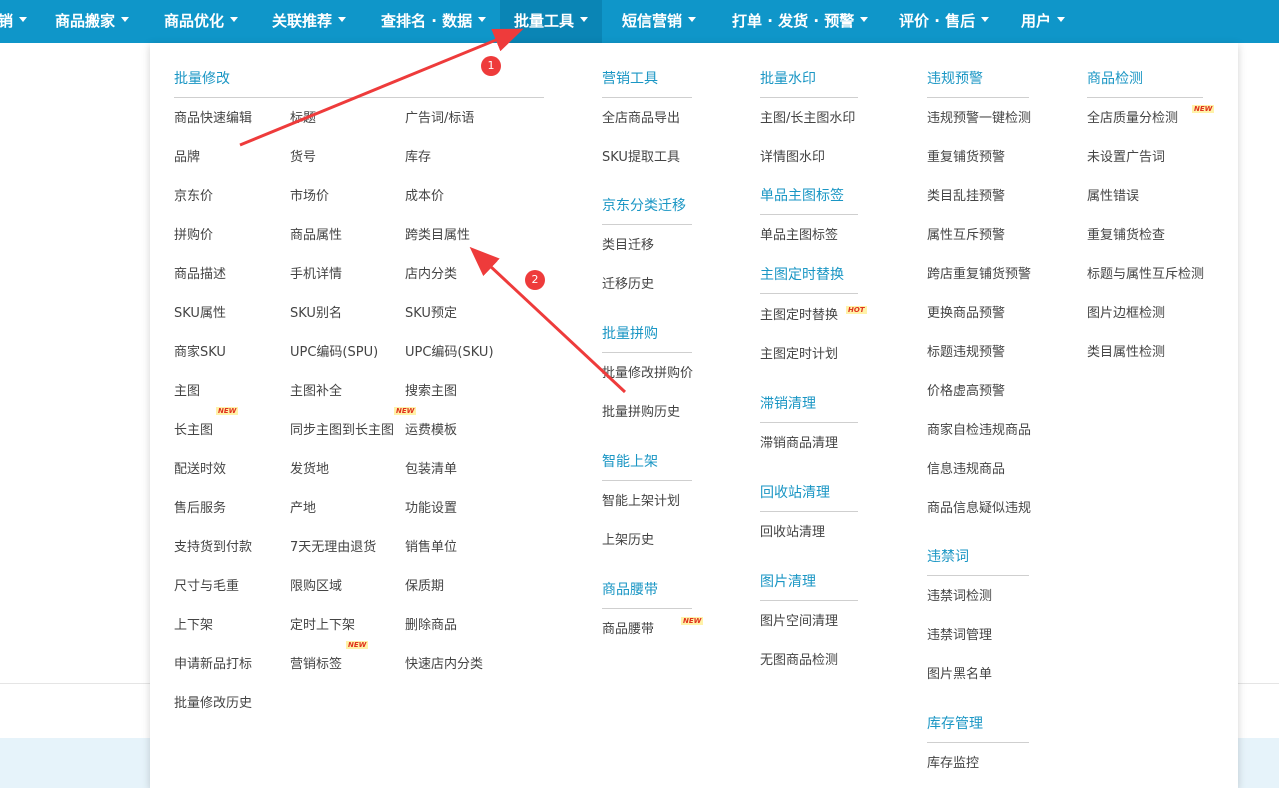  Describe the element at coordinates (799, 313) in the screenshot. I see `menu-link: 主图定时替换` at that location.